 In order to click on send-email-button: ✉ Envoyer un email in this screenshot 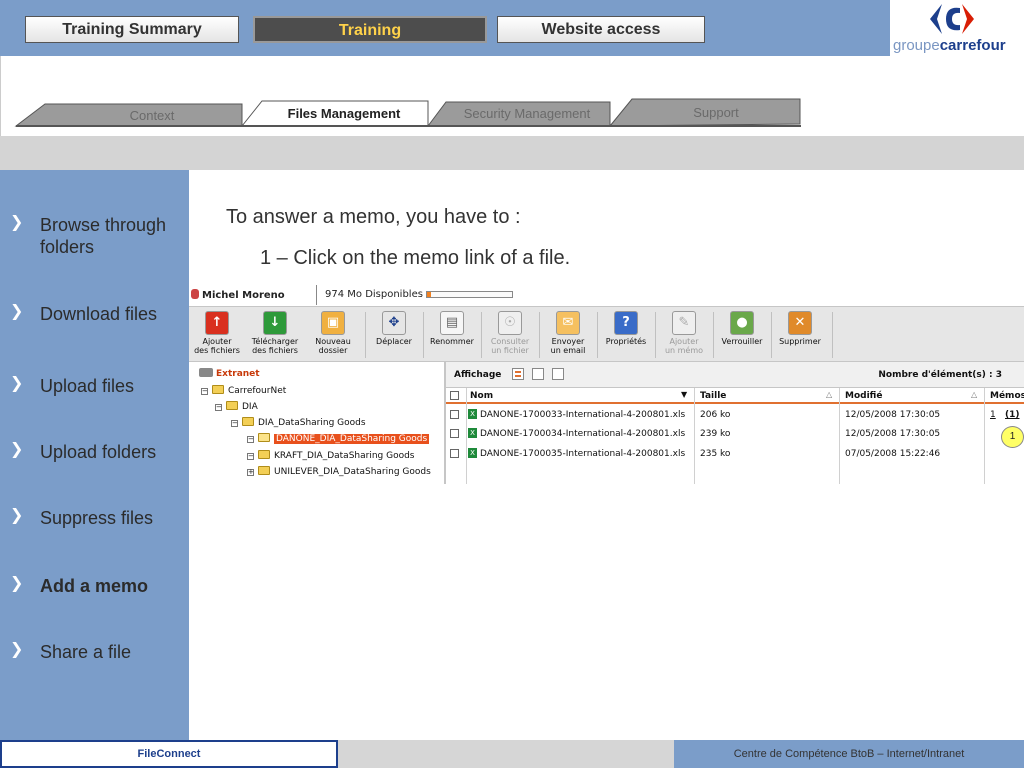, I will do `click(568, 333)`.